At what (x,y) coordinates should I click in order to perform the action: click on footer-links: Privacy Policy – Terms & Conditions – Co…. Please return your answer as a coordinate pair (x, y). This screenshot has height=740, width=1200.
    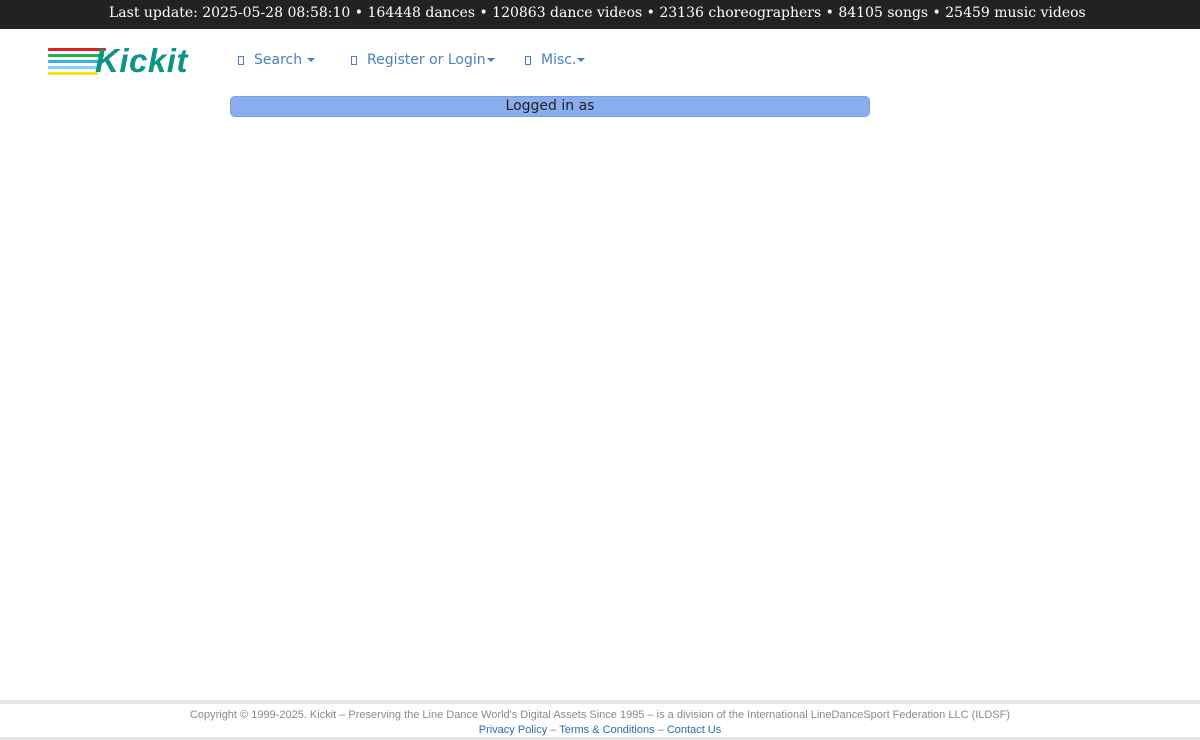
    Looking at the image, I should click on (600, 730).